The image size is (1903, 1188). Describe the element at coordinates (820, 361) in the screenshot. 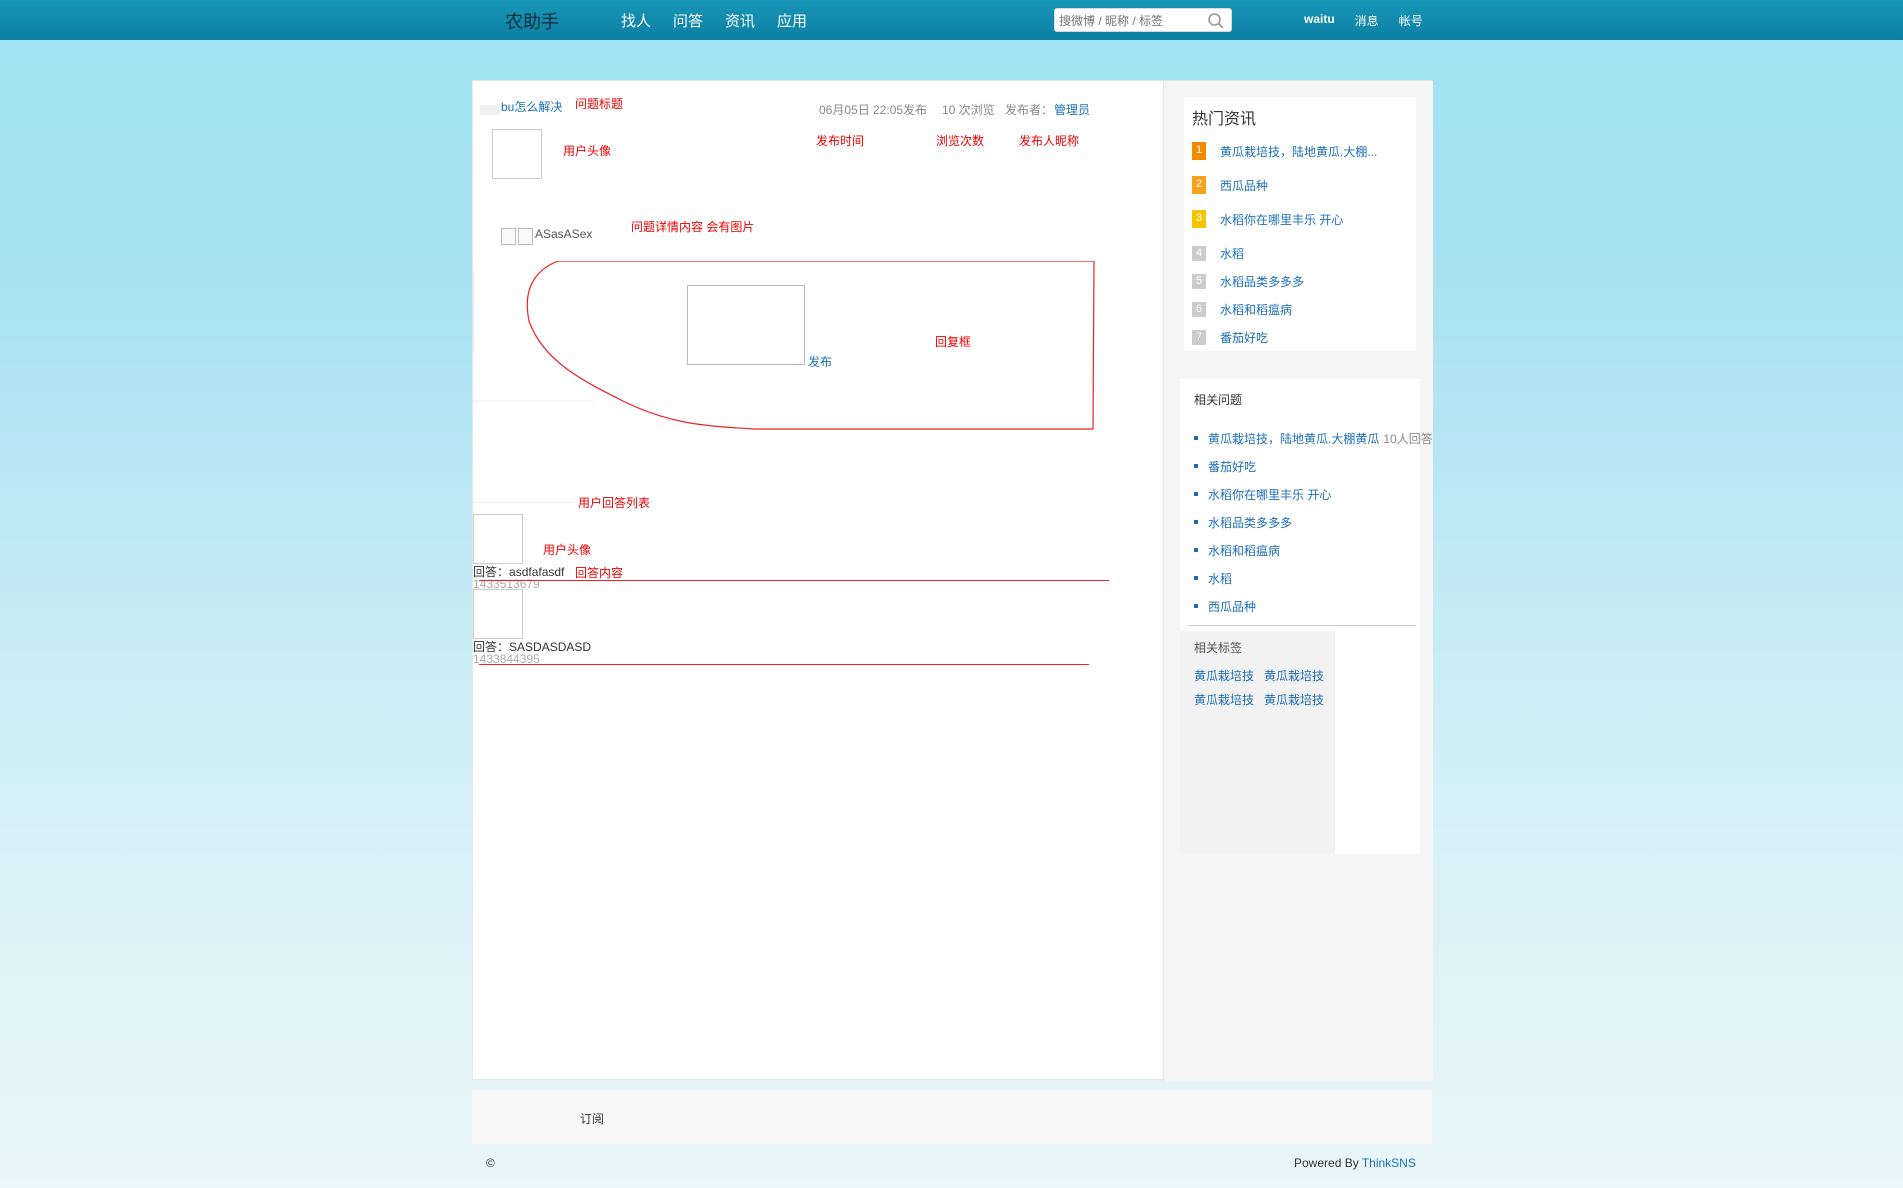

I see `submit-reply-button: 发布` at that location.